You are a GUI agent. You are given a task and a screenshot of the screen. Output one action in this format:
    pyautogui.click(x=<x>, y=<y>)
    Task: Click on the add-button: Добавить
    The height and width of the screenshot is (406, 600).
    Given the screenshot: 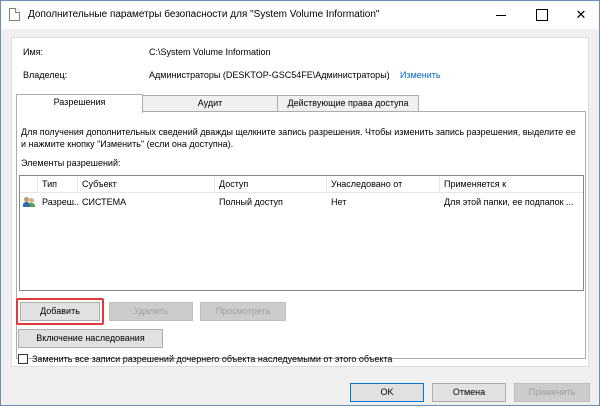 What is the action you would take?
    pyautogui.click(x=60, y=311)
    